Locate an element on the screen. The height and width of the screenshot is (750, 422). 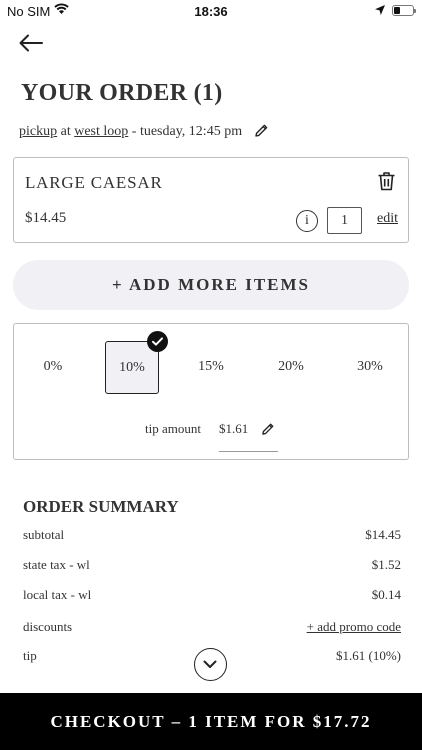
back-button is located at coordinates (31, 43).